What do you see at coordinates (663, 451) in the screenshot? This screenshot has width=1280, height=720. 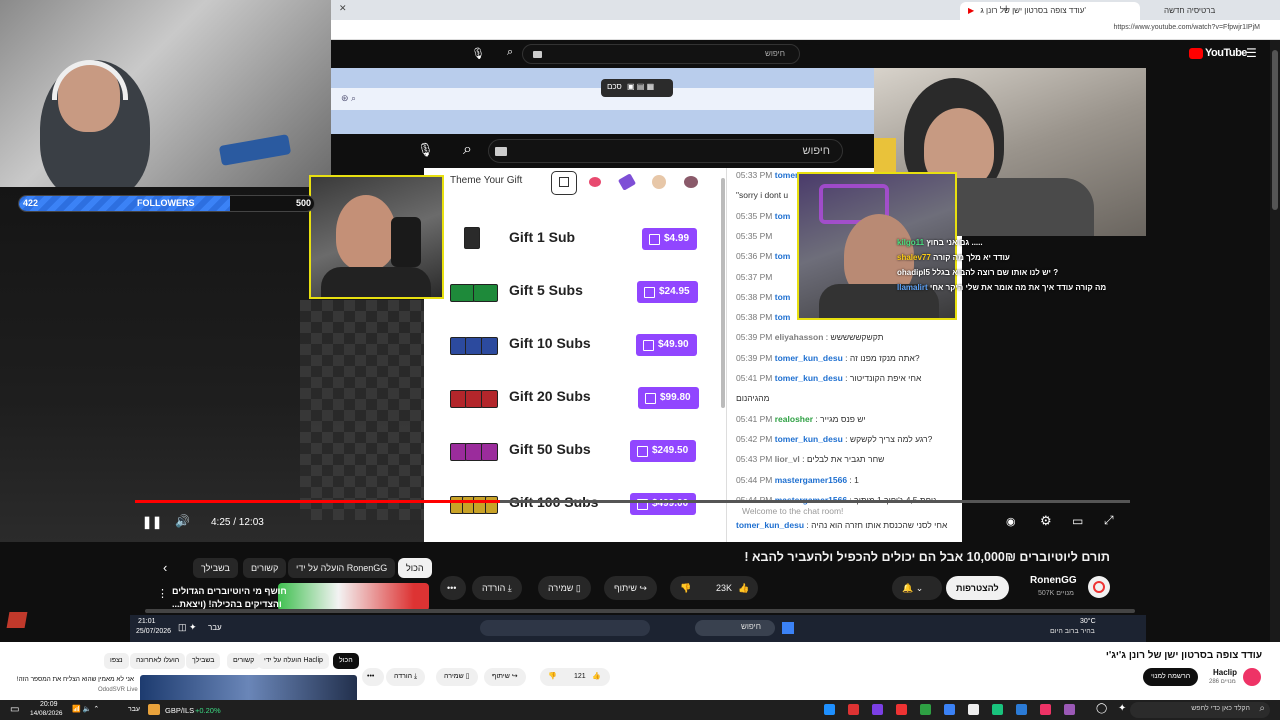 I see `gift-price-button: $249.50` at bounding box center [663, 451].